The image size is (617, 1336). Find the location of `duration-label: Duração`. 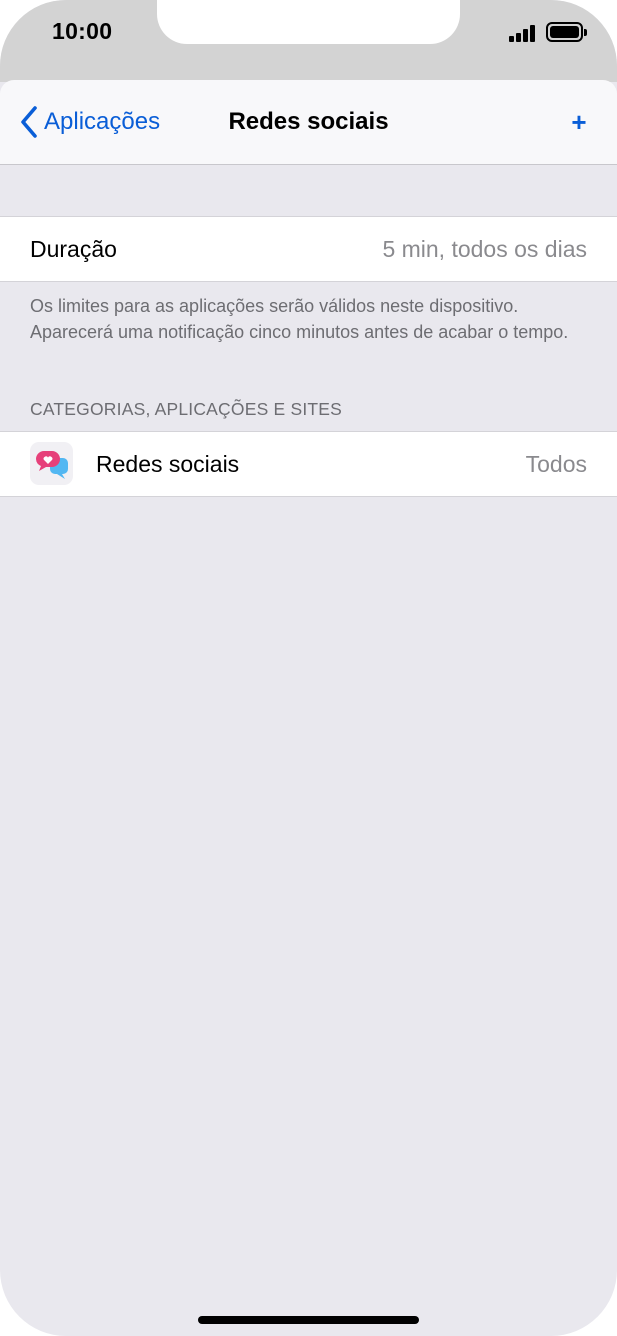

duration-label: Duração is located at coordinates (73, 249).